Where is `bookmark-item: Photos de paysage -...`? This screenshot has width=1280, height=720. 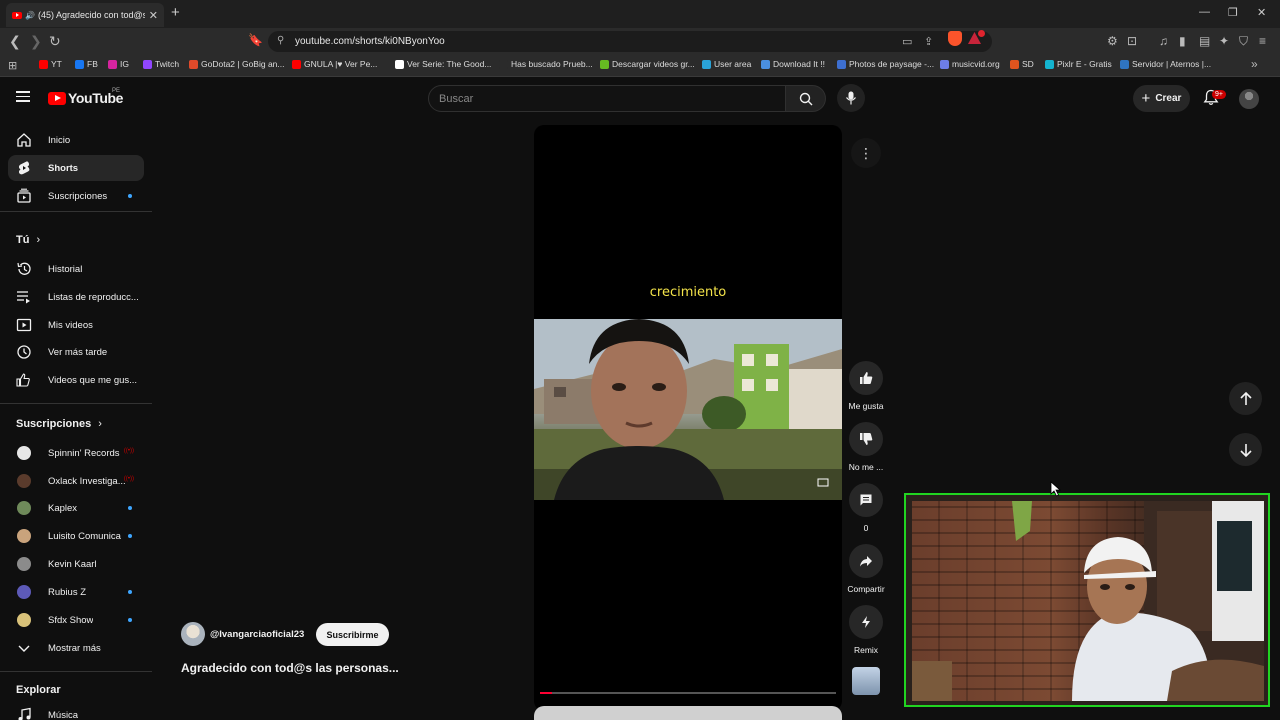
bookmark-item: Photos de paysage -... is located at coordinates (885, 64).